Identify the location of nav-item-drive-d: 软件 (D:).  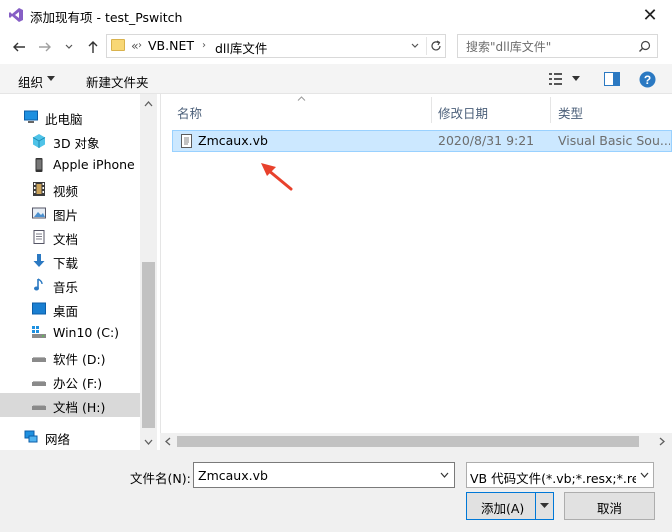
(70, 357).